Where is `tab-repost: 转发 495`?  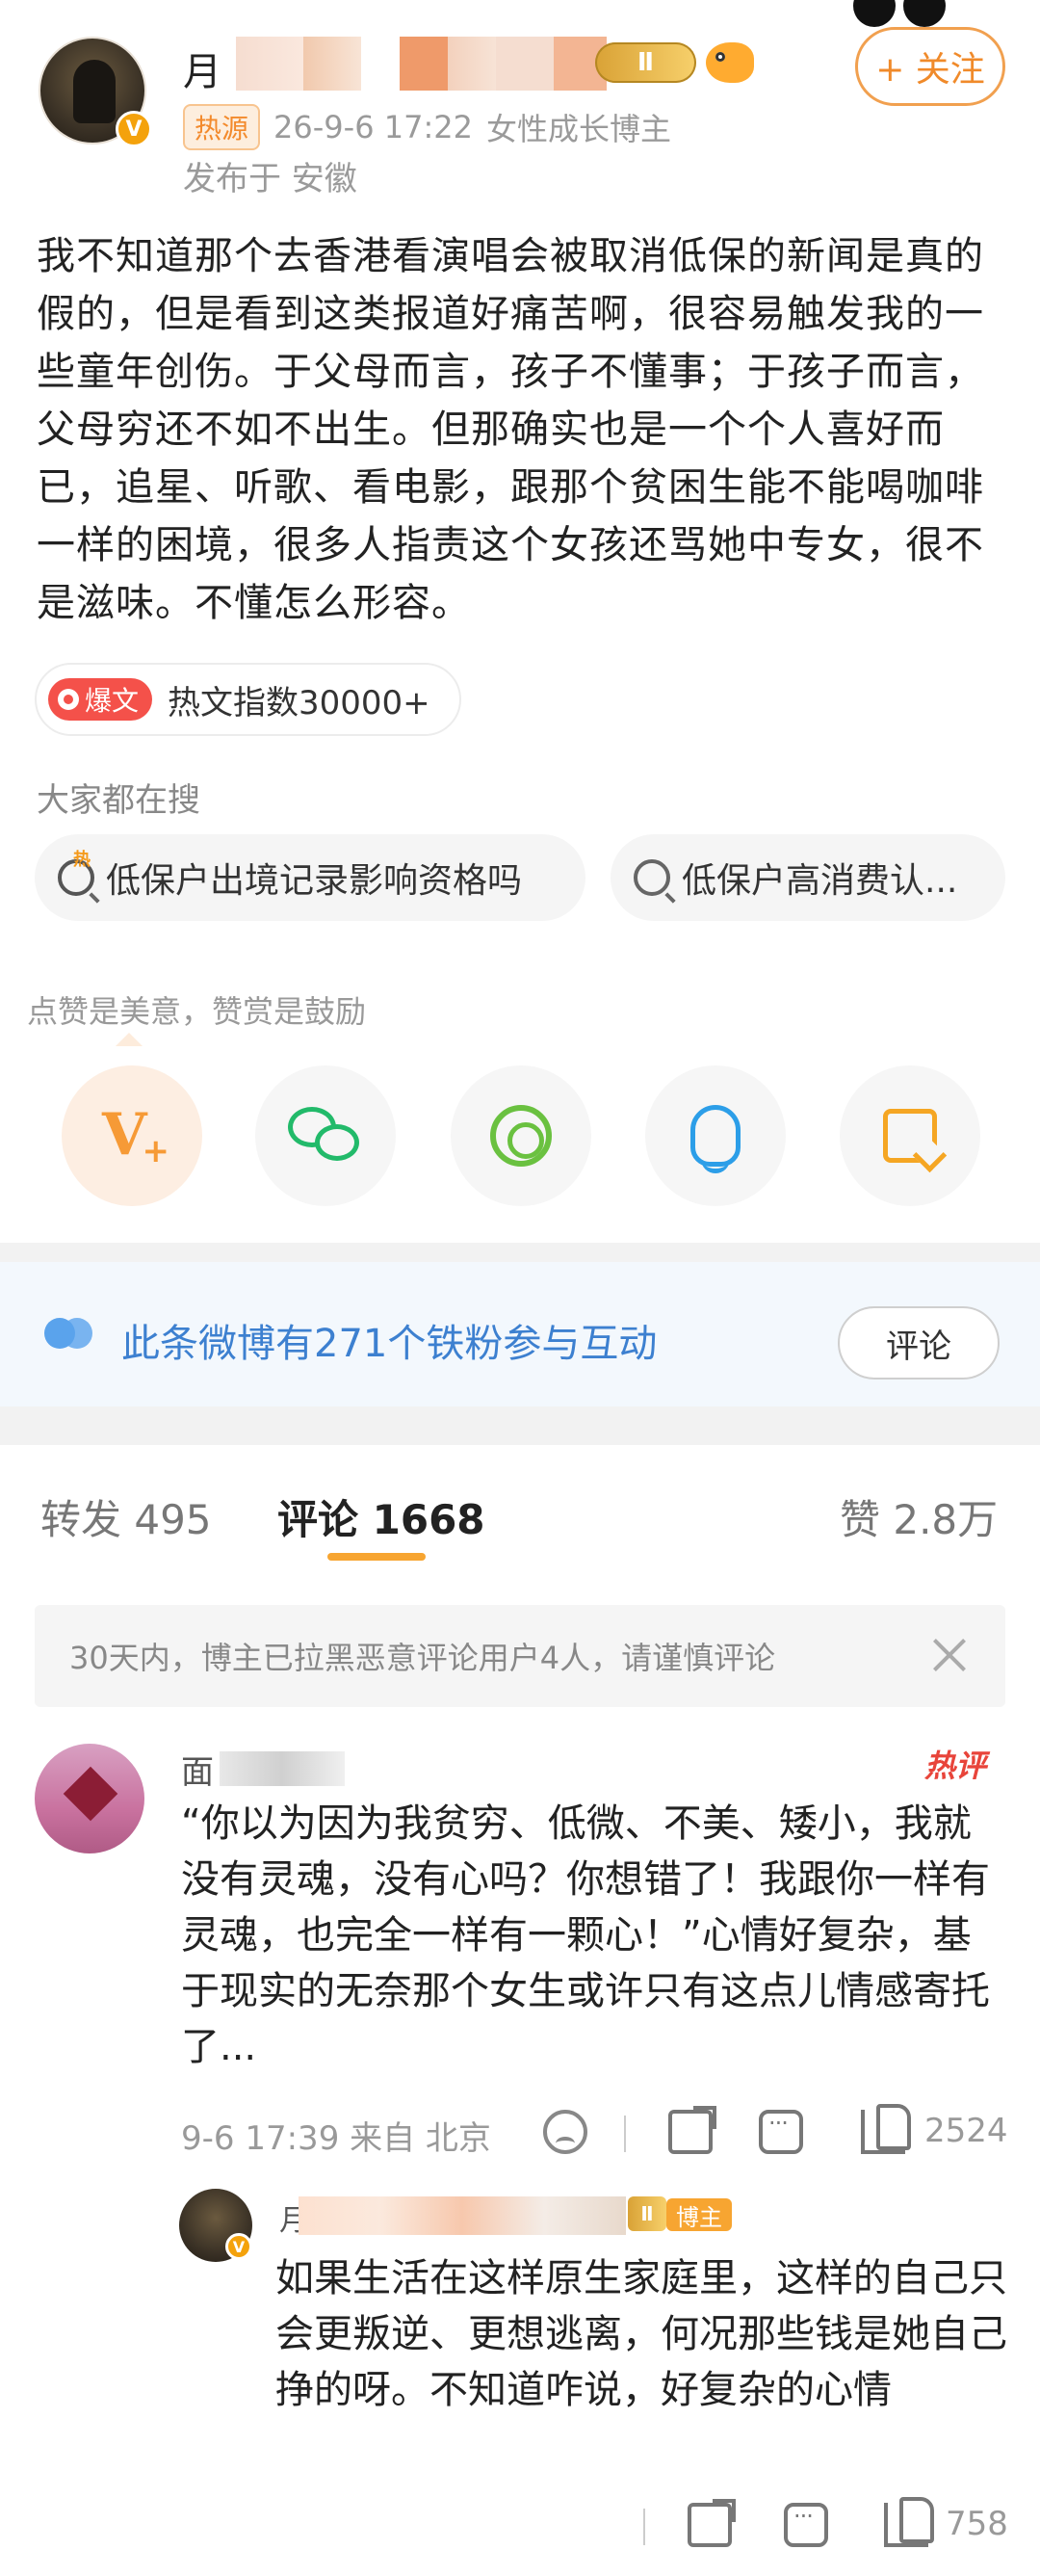
tab-repost: 转发 495 is located at coordinates (126, 1516).